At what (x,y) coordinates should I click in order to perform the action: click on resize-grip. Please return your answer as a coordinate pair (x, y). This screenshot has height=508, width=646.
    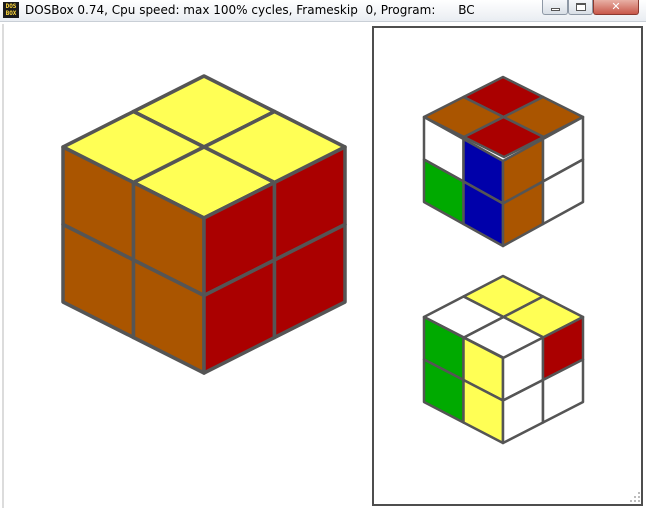
    Looking at the image, I should click on (635, 497).